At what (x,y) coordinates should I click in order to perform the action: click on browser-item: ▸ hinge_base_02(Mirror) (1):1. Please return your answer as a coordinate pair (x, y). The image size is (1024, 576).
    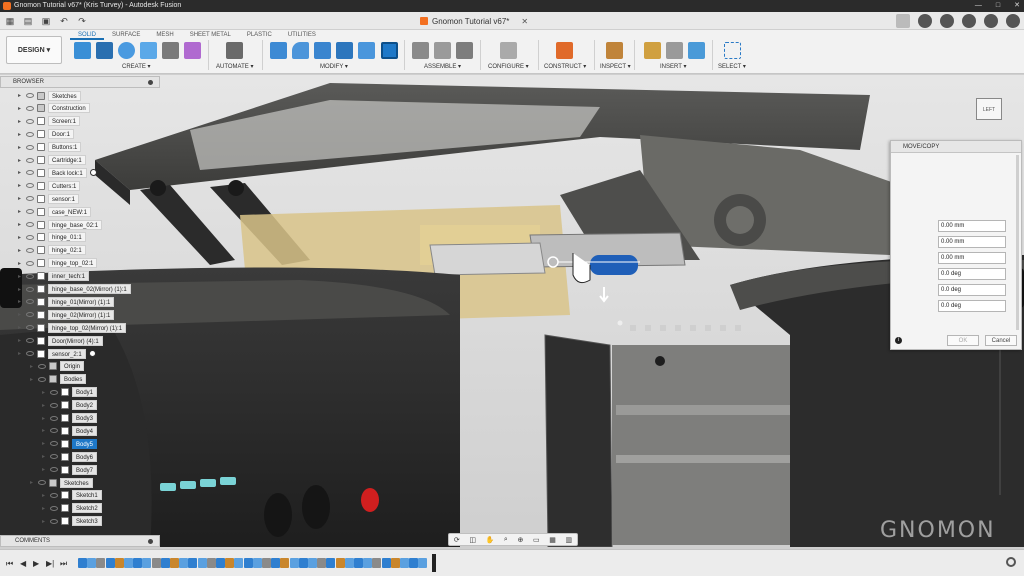
    Looking at the image, I should click on (74, 289).